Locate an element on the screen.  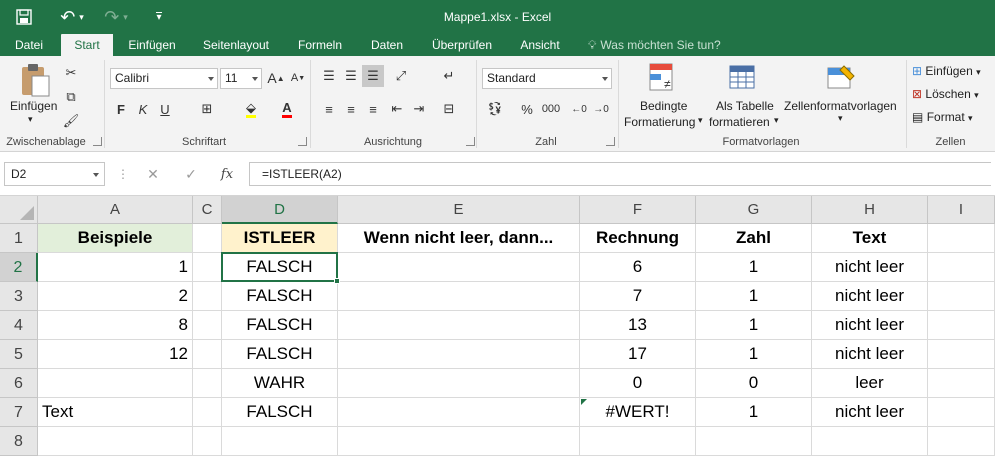
conditional-formatting-line1: Bedingte is located at coordinates (663, 106).